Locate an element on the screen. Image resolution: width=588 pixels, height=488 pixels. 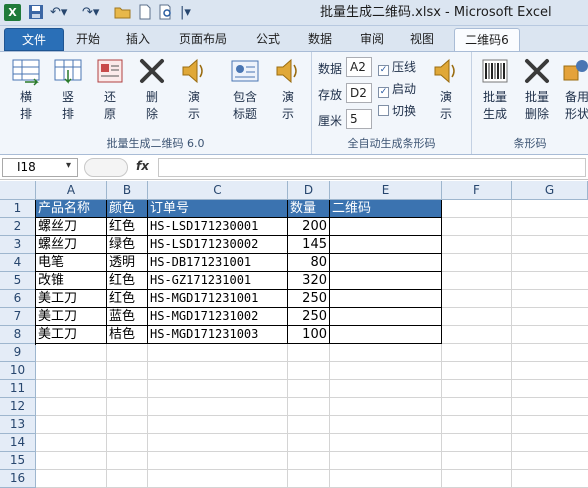
header-cell-color: 颜色 is located at coordinates (127, 209).